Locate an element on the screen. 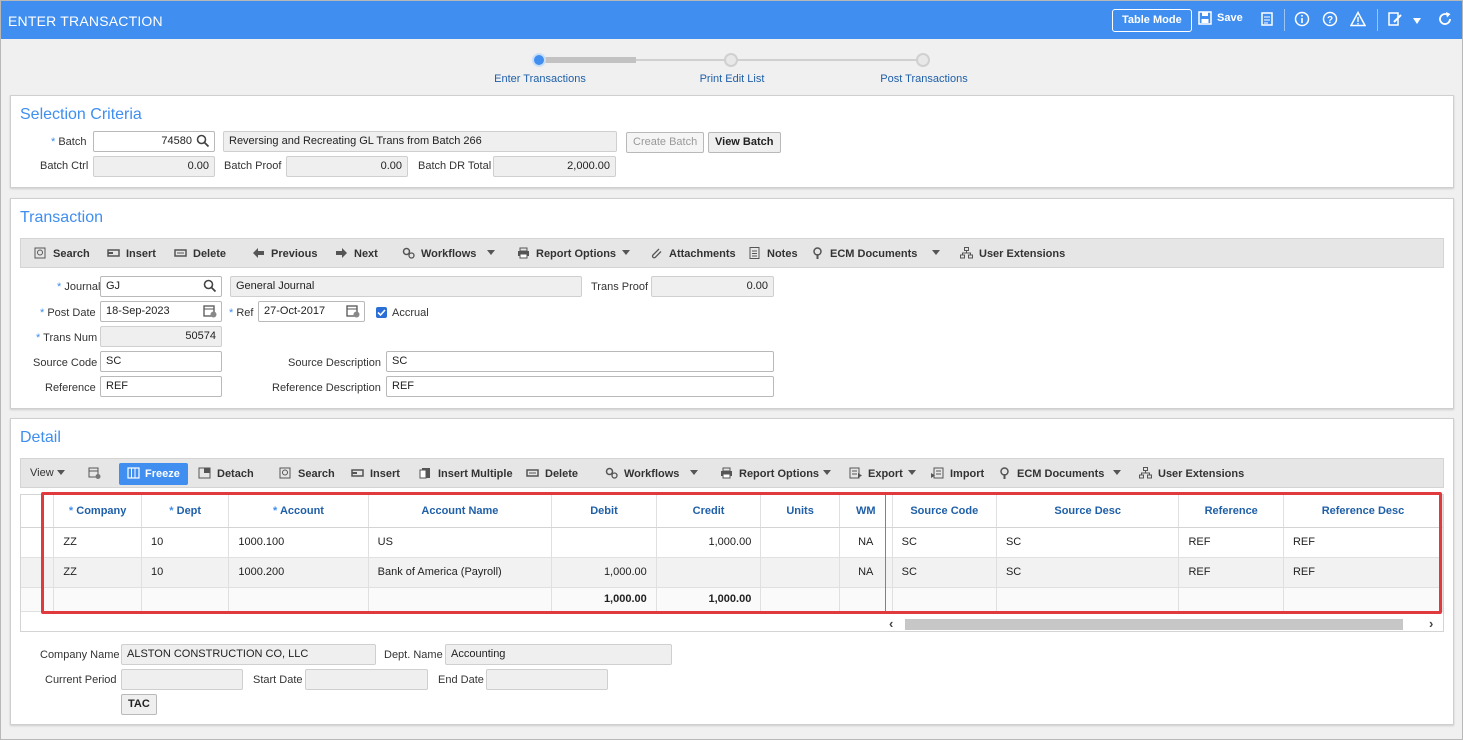 The width and height of the screenshot is (1463, 740). step-label-enter-transactions: Enter Transactions is located at coordinates (540, 79).